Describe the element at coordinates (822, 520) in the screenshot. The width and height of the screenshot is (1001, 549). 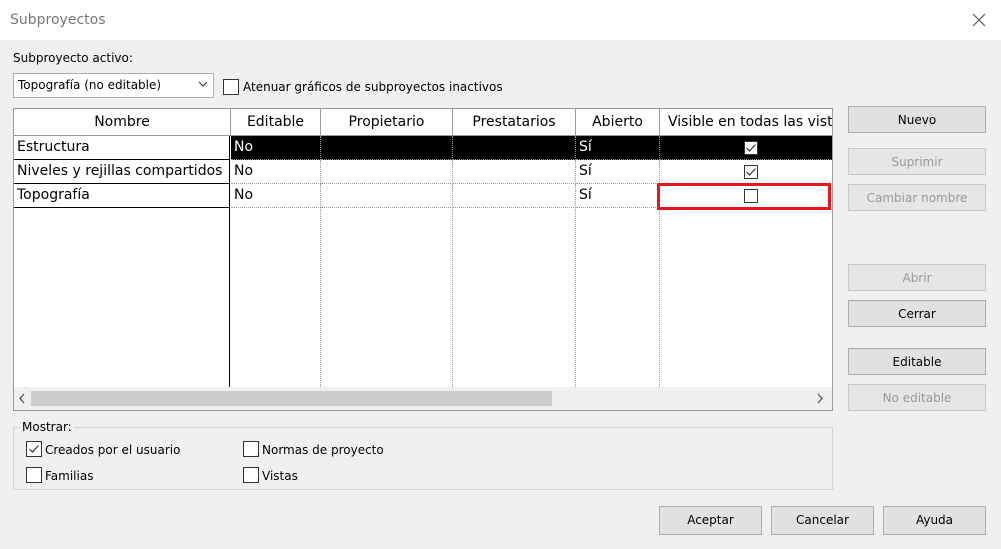
I see `cancelar-button: Cancelar` at that location.